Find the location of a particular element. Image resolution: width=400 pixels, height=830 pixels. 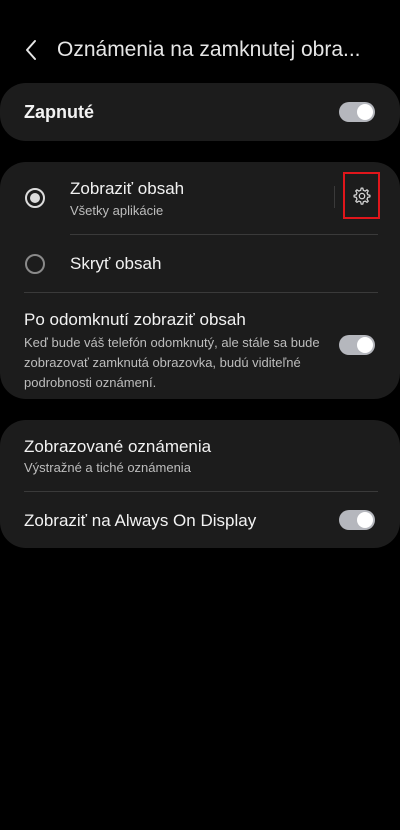

show-content-sublabel: Všetky aplikácie is located at coordinates (117, 210).